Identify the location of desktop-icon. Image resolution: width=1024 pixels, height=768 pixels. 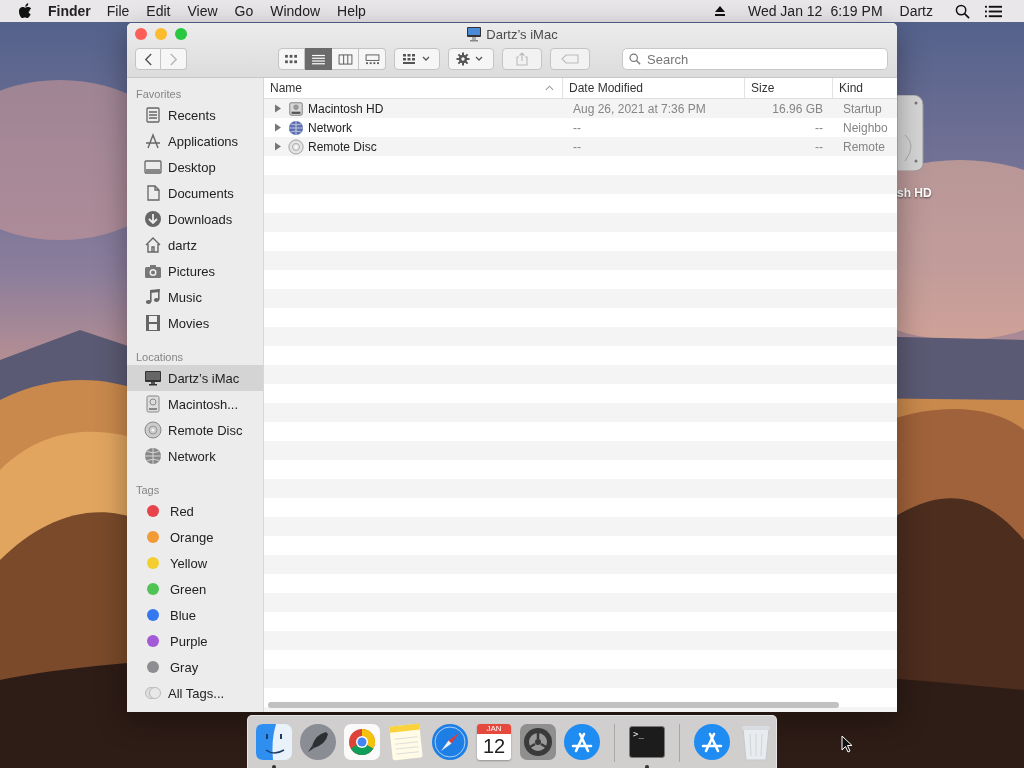
(153, 167).